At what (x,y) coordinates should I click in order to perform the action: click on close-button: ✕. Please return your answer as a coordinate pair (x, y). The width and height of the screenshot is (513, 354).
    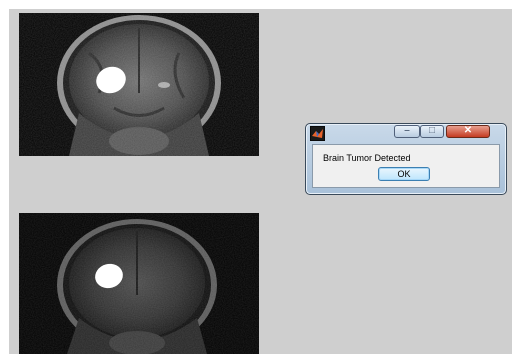
    Looking at the image, I should click on (468, 131).